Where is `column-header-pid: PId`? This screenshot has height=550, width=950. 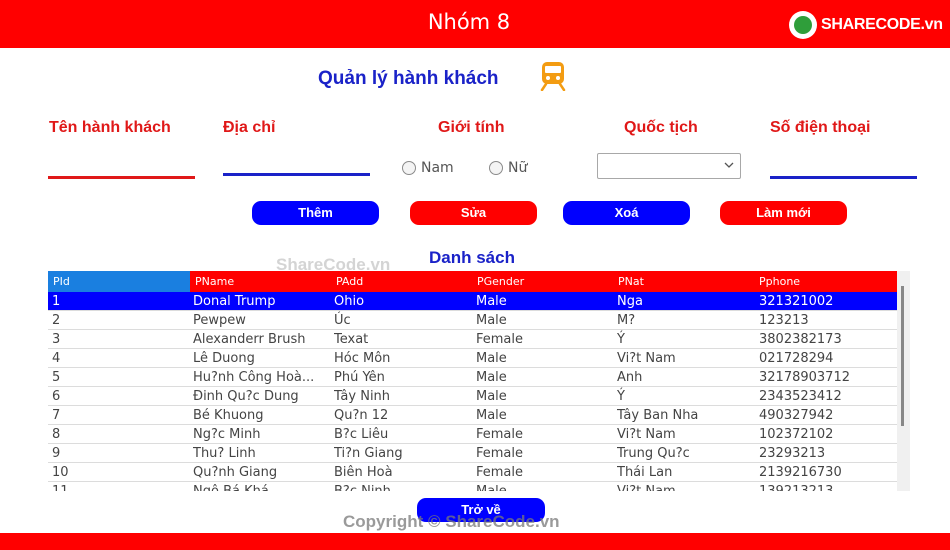 column-header-pid: PId is located at coordinates (119, 281).